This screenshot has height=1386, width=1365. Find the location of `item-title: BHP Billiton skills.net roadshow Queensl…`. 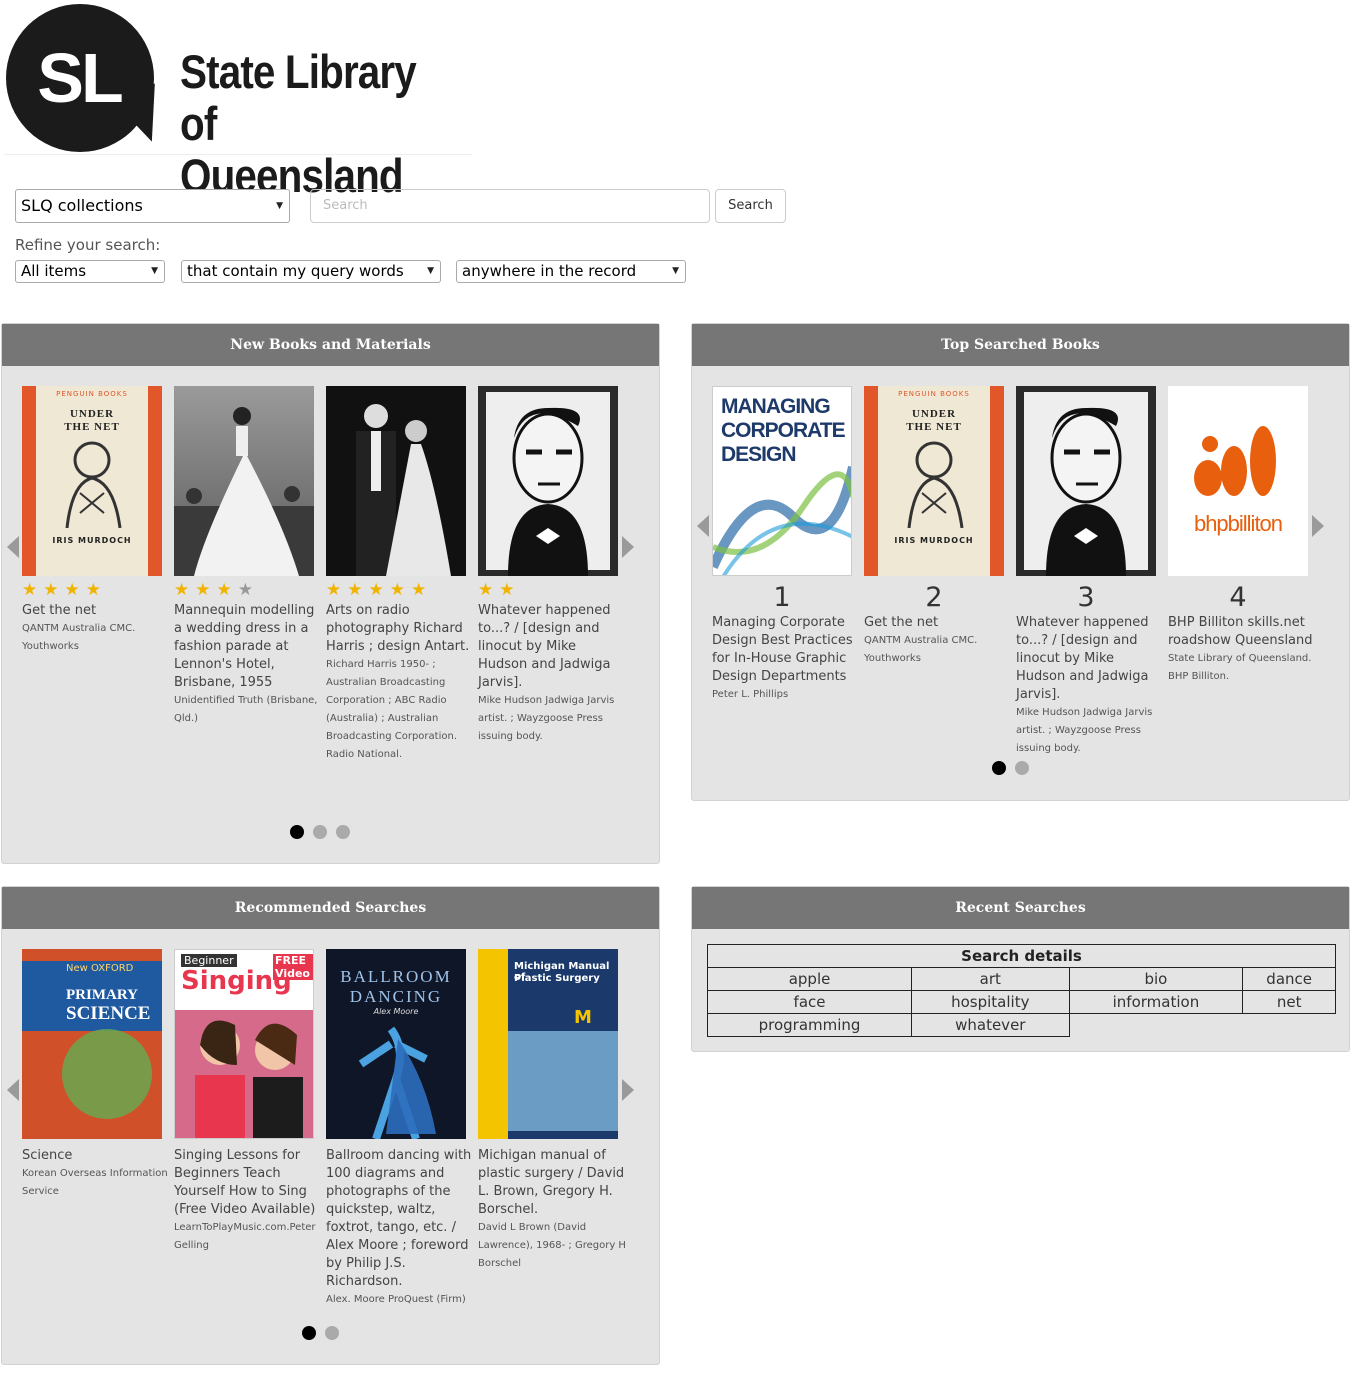

item-title: BHP Billiton skills.net roadshow Queensl… is located at coordinates (1243, 632).